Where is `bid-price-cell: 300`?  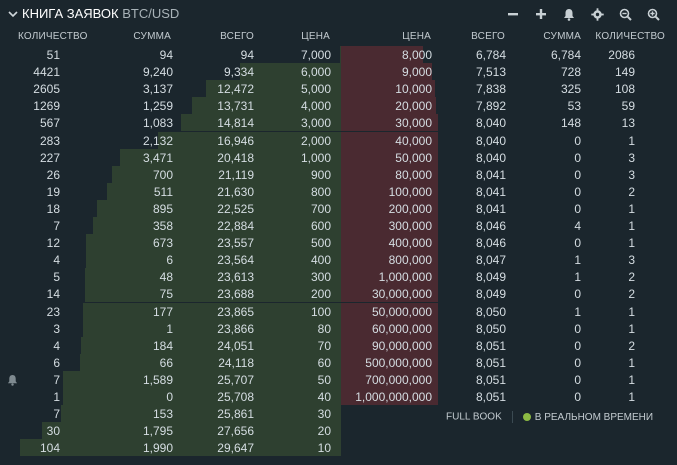 bid-price-cell: 300 is located at coordinates (320, 277).